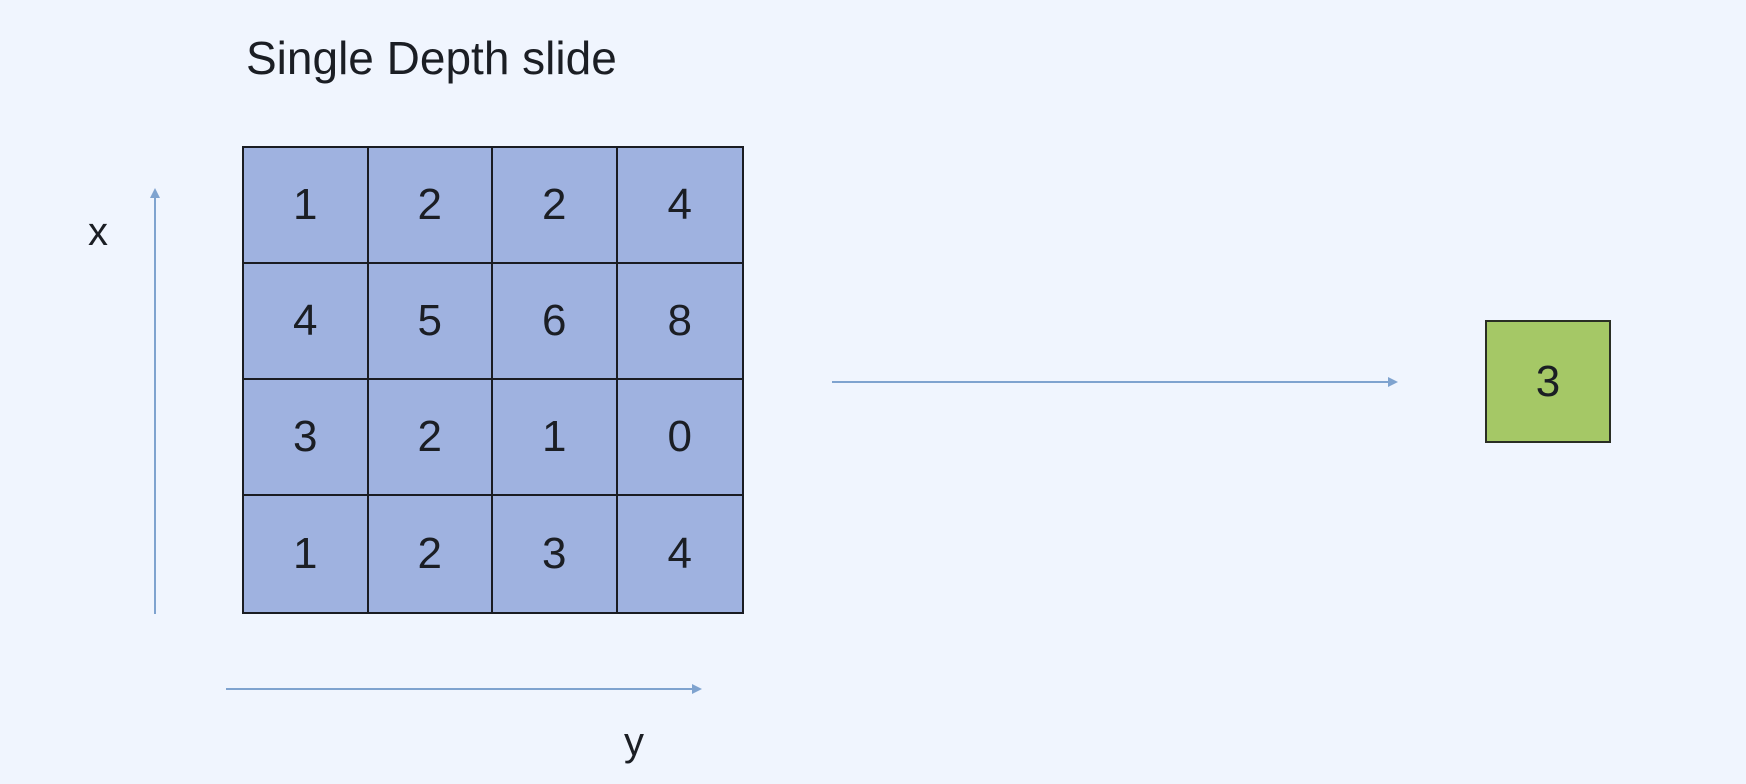 Image resolution: width=1746 pixels, height=784 pixels. Describe the element at coordinates (430, 322) in the screenshot. I see `matrix-cell: 5` at that location.